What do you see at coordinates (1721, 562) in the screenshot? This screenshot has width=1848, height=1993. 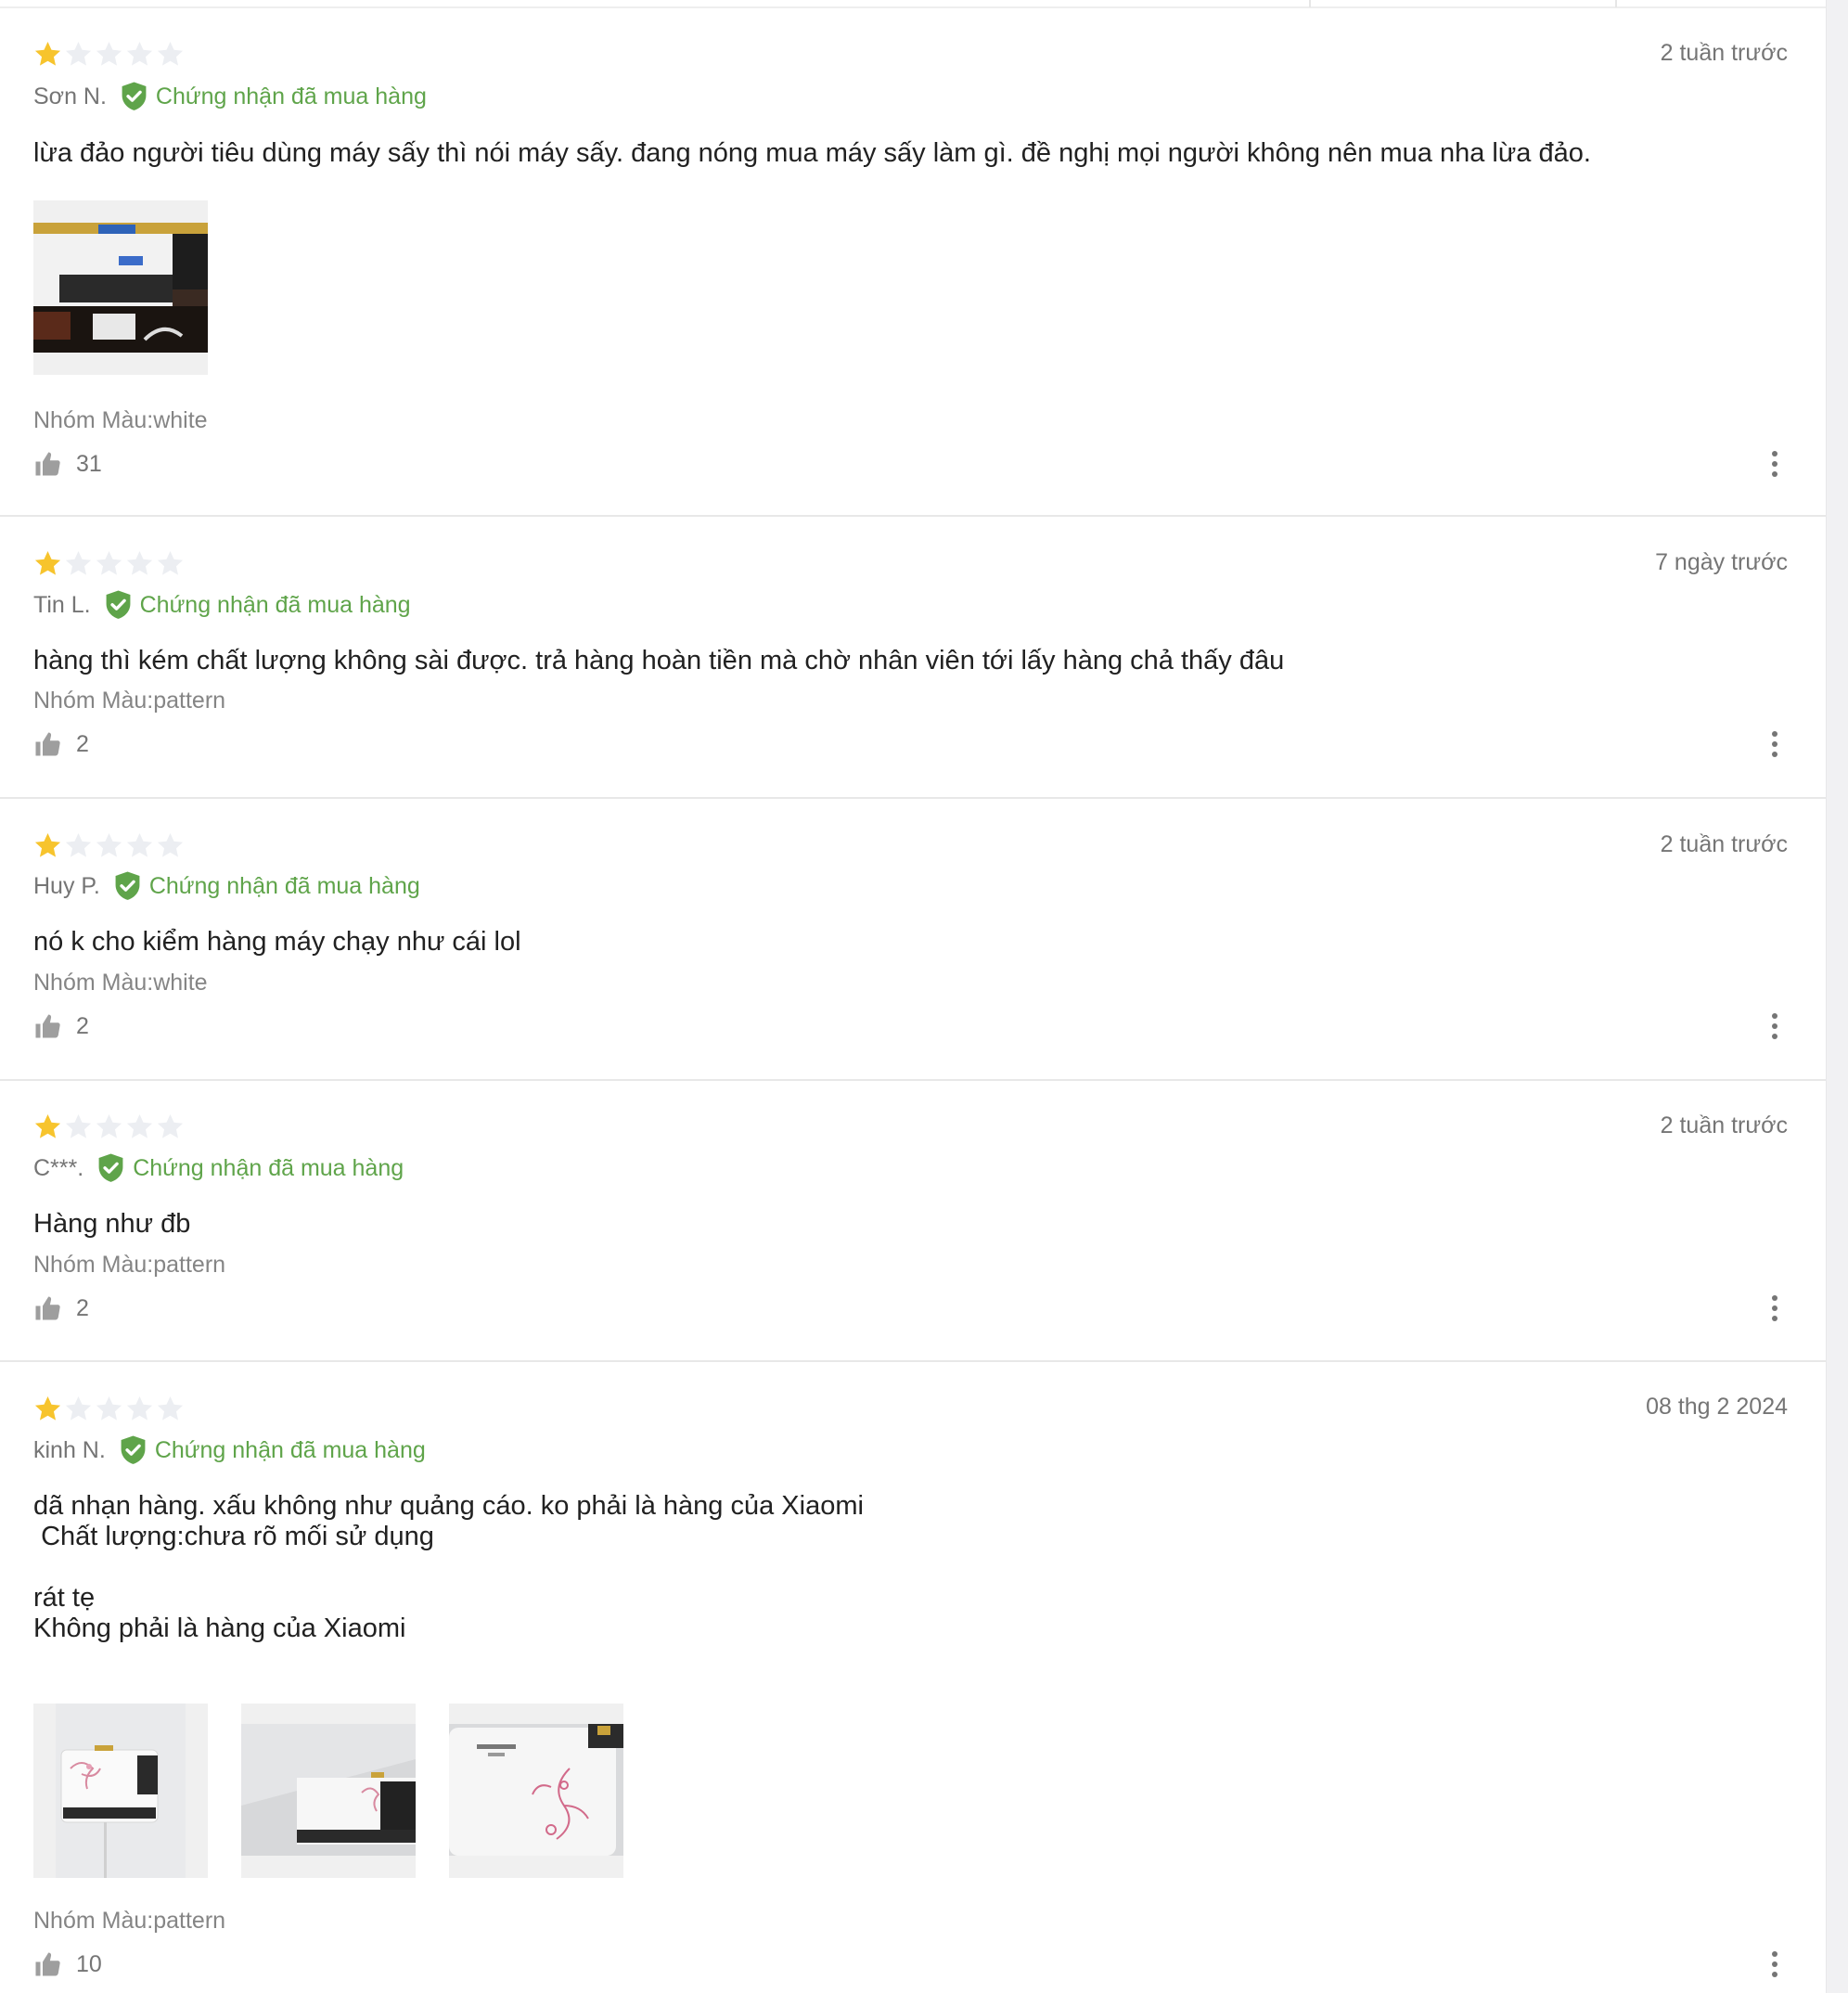 I see `review-date: 7 ngày trước` at bounding box center [1721, 562].